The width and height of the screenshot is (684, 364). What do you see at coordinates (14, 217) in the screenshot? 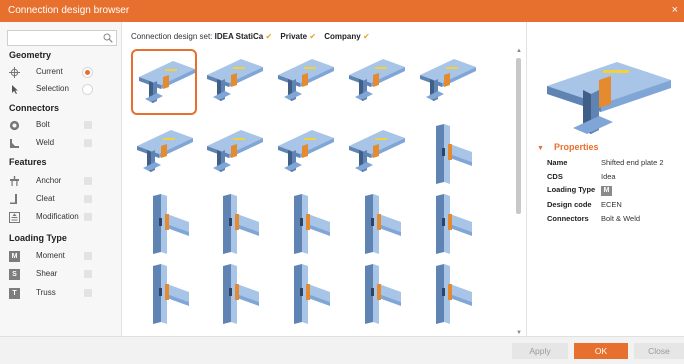
I see `modification-icon` at bounding box center [14, 217].